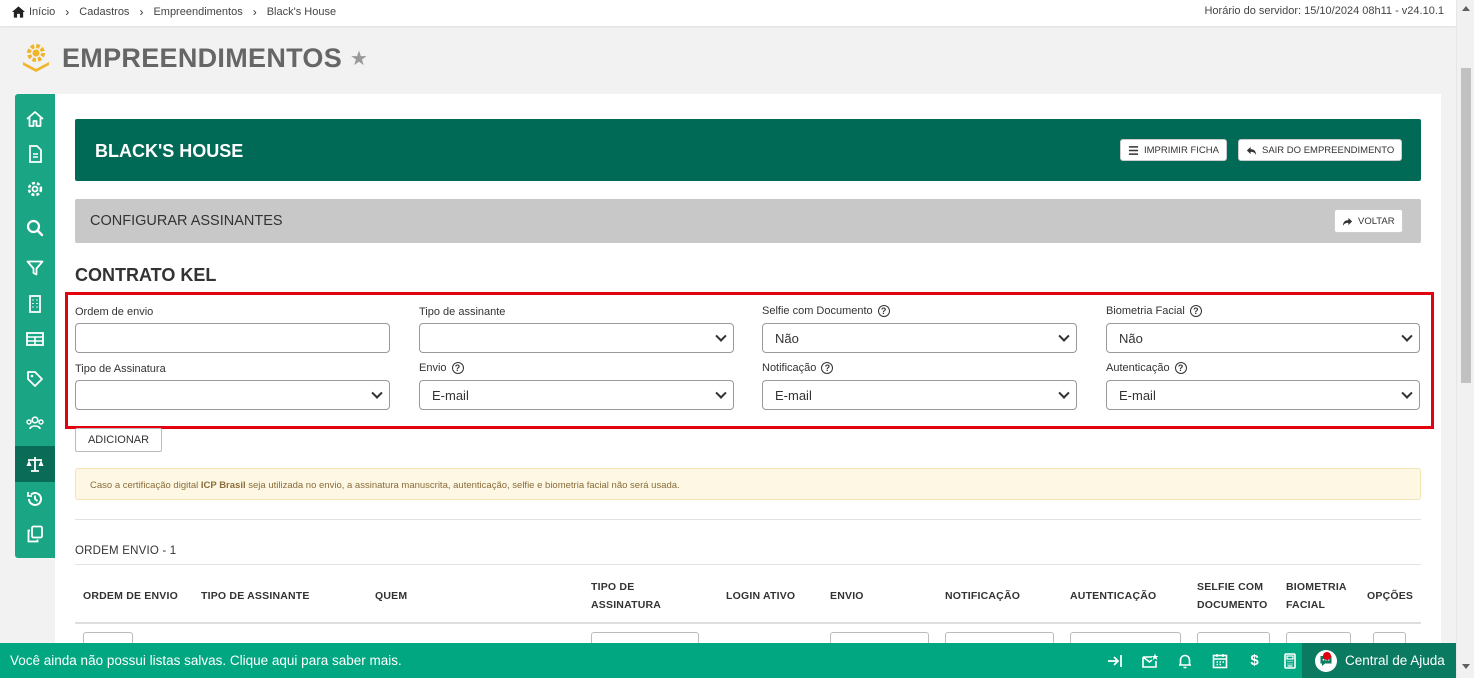  I want to click on dollar-icon: $, so click(1254, 660).